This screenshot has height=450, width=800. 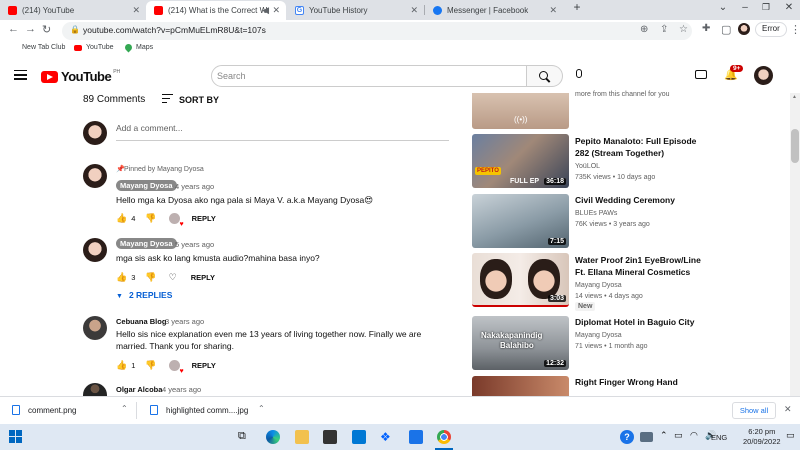 What do you see at coordinates (744, 29) in the screenshot?
I see `profile-avatar` at bounding box center [744, 29].